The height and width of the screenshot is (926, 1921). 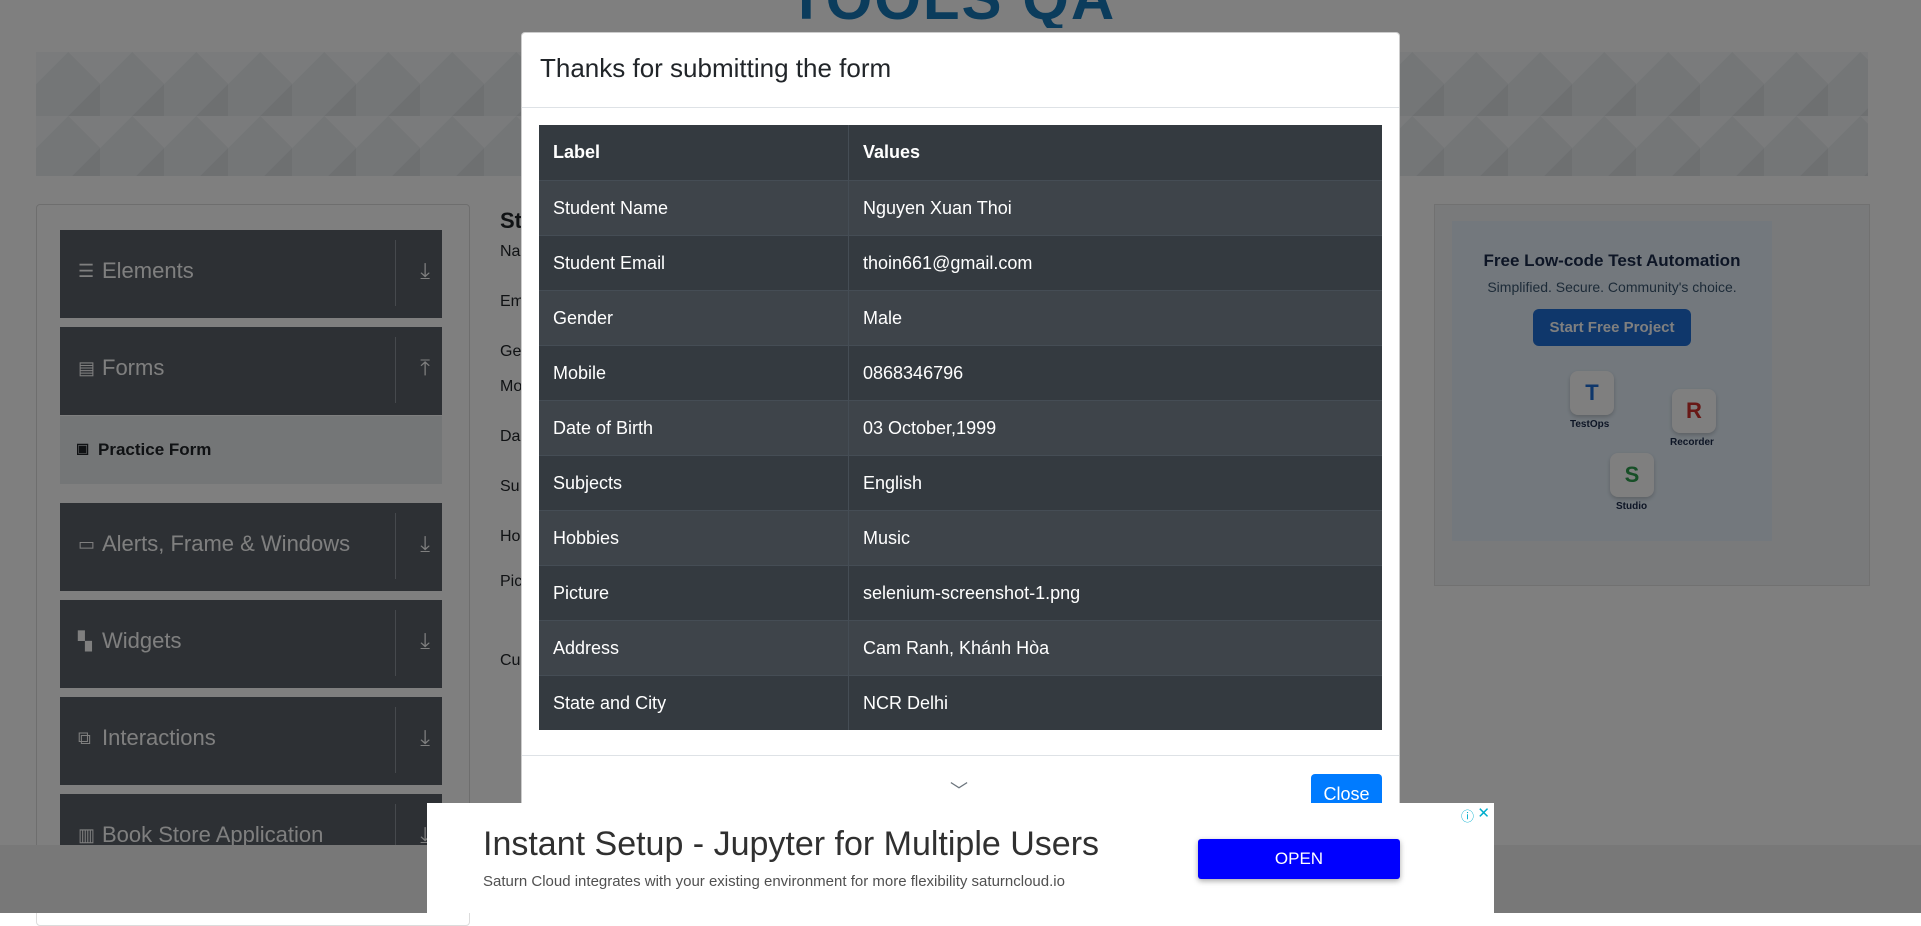 I want to click on table-row: Gender Male, so click(x=960, y=318).